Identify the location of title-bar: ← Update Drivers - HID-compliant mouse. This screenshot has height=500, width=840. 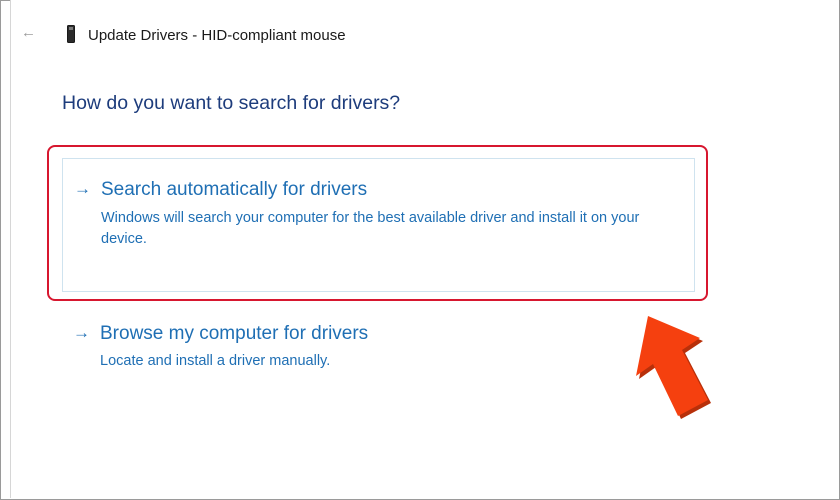
(425, 36).